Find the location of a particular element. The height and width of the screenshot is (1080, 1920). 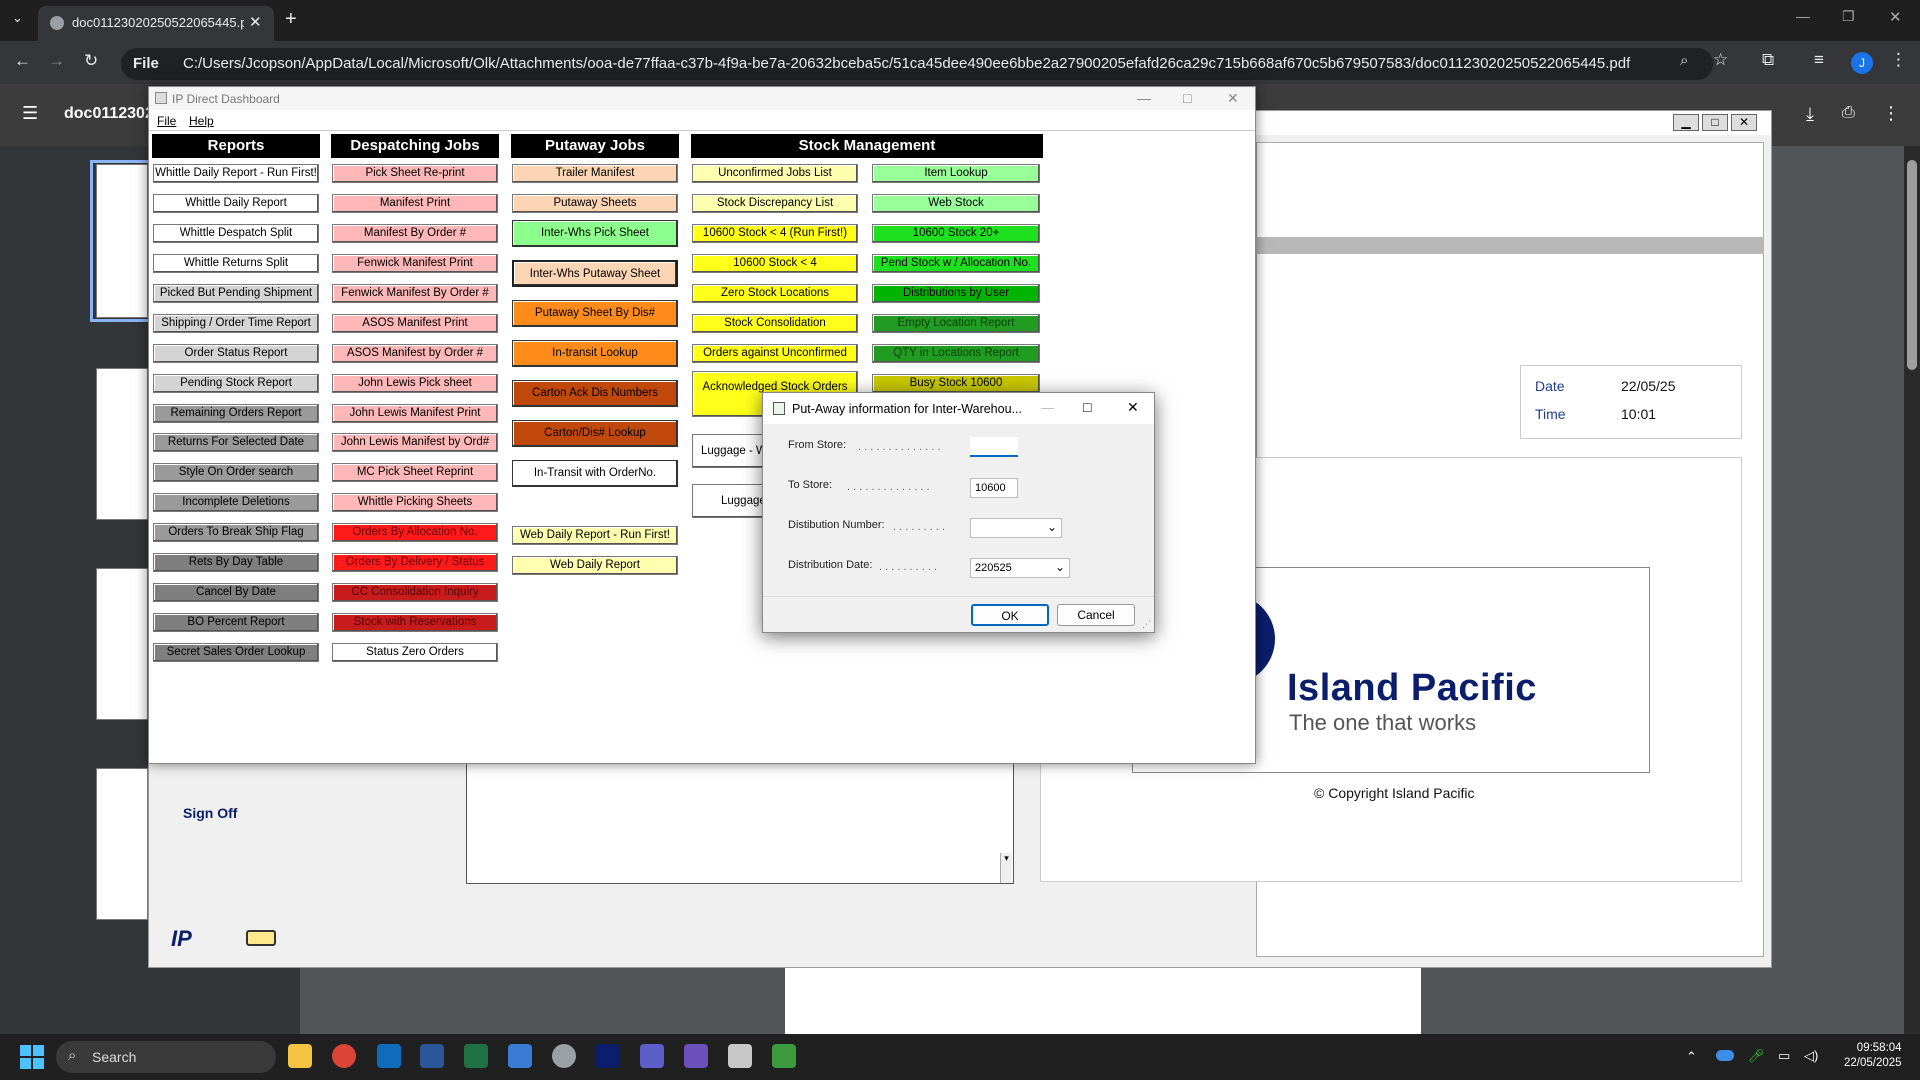

memo-scroll-arrow-icon: ▾ is located at coordinates (1006, 868).